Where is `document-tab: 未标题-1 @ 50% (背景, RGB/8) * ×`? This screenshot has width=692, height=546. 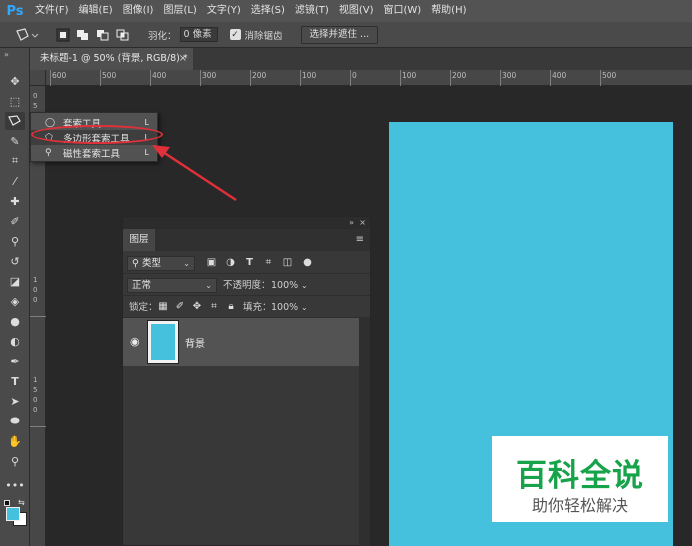
document-tab: 未标题-1 @ 50% (背景, RGB/8) * × is located at coordinates (111, 59).